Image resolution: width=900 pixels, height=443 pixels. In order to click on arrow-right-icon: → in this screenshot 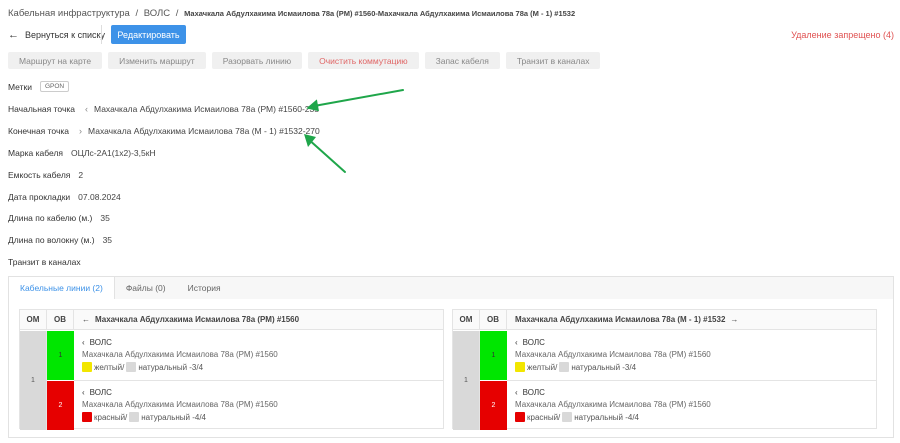, I will do `click(734, 319)`.